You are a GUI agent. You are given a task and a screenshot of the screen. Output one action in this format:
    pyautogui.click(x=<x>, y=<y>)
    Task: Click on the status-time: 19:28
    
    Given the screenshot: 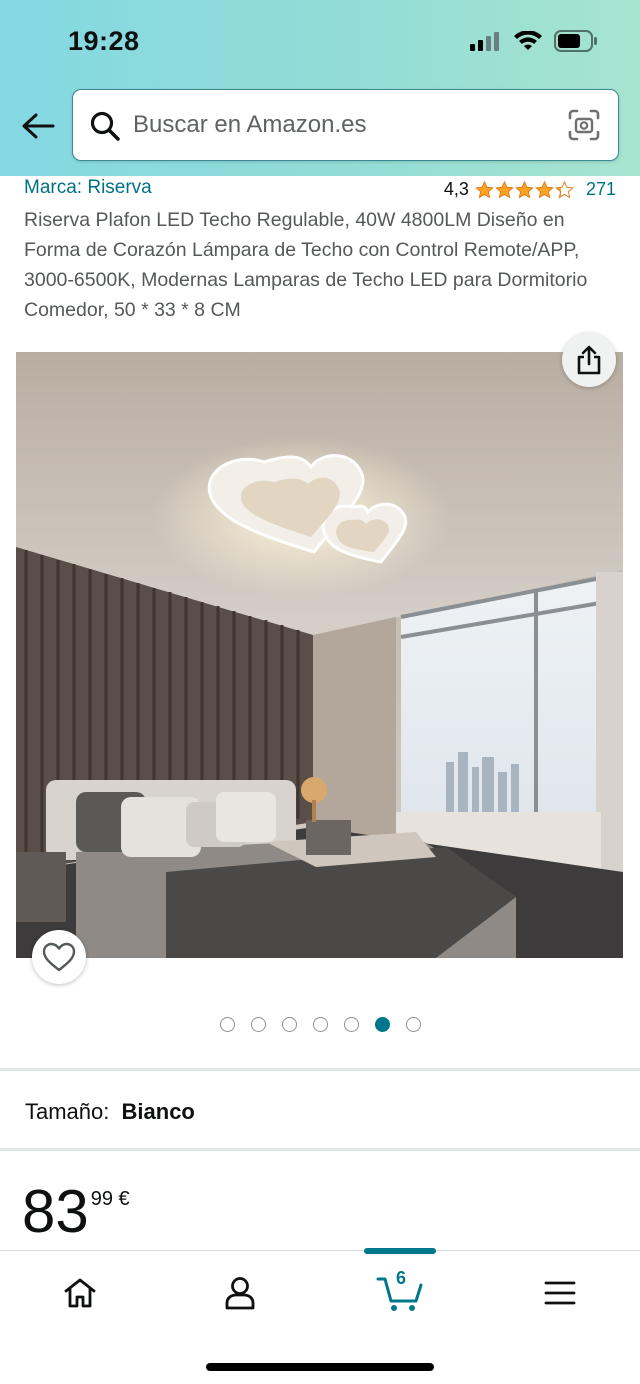 What is the action you would take?
    pyautogui.click(x=104, y=41)
    